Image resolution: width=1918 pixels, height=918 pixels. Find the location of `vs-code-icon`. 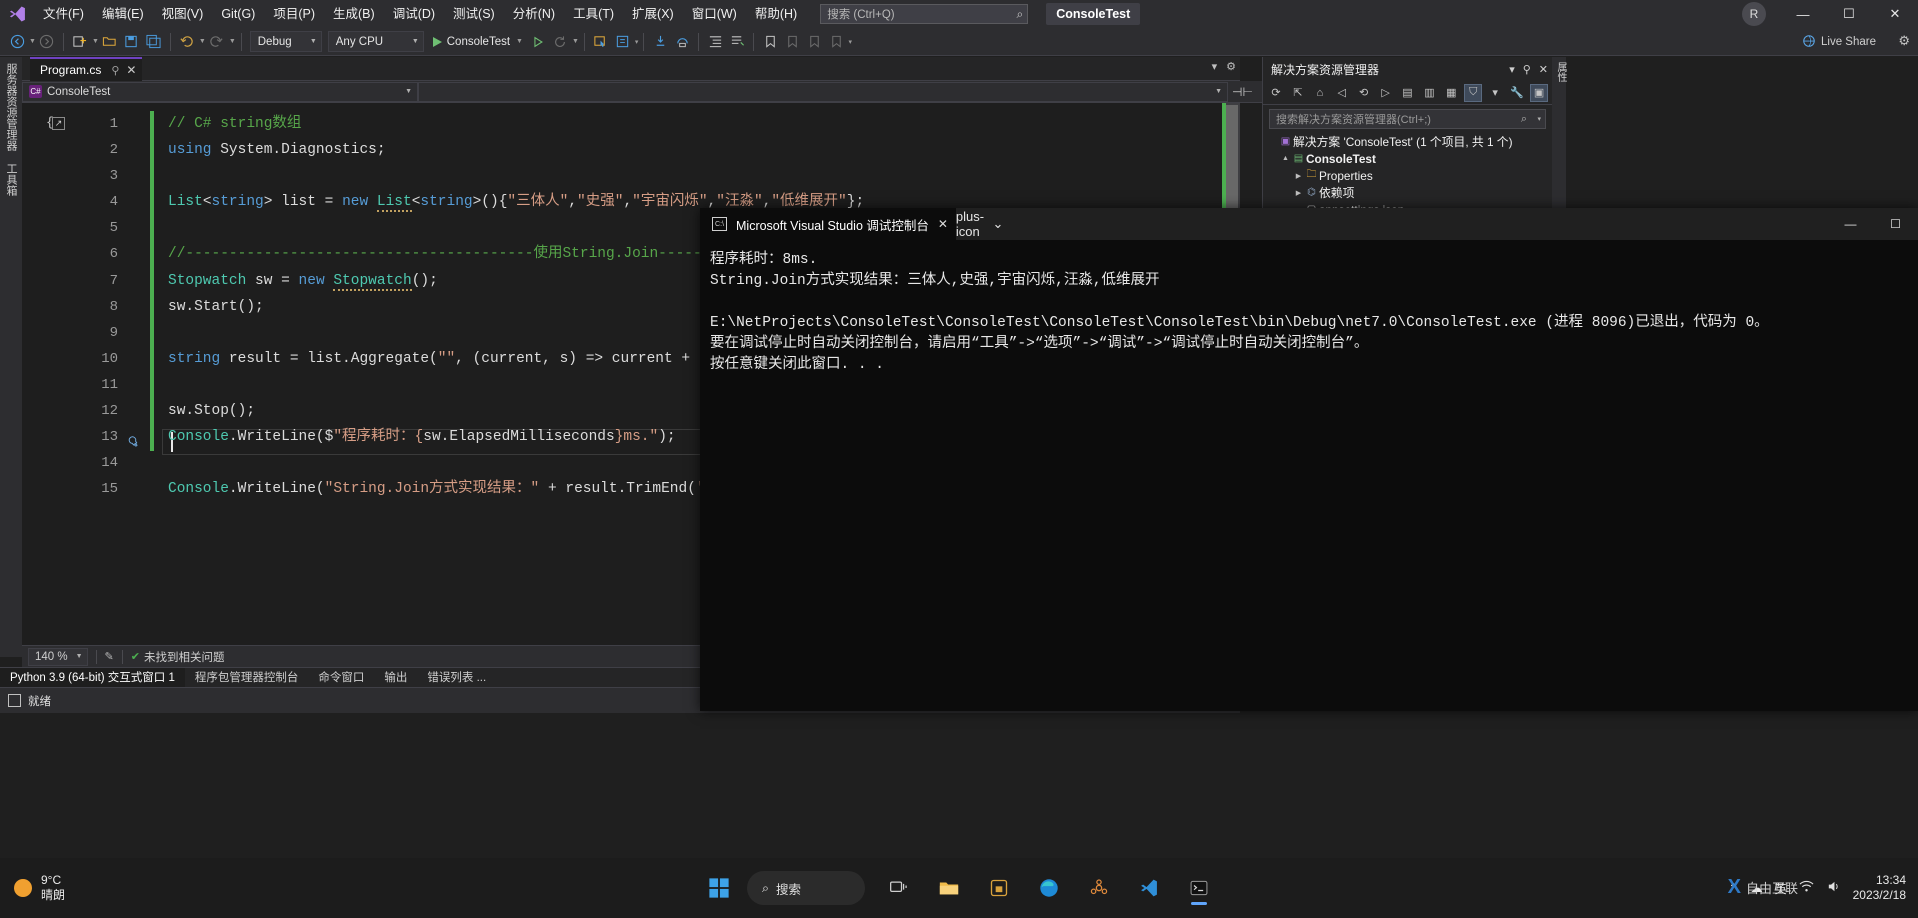

vs-code-icon is located at coordinates (1149, 888).